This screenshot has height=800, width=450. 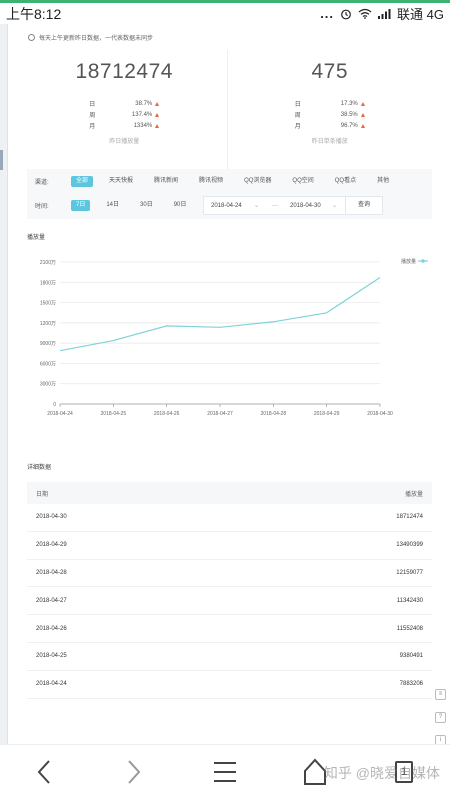 I want to click on channel-chip: 其他, so click(x=383, y=181).